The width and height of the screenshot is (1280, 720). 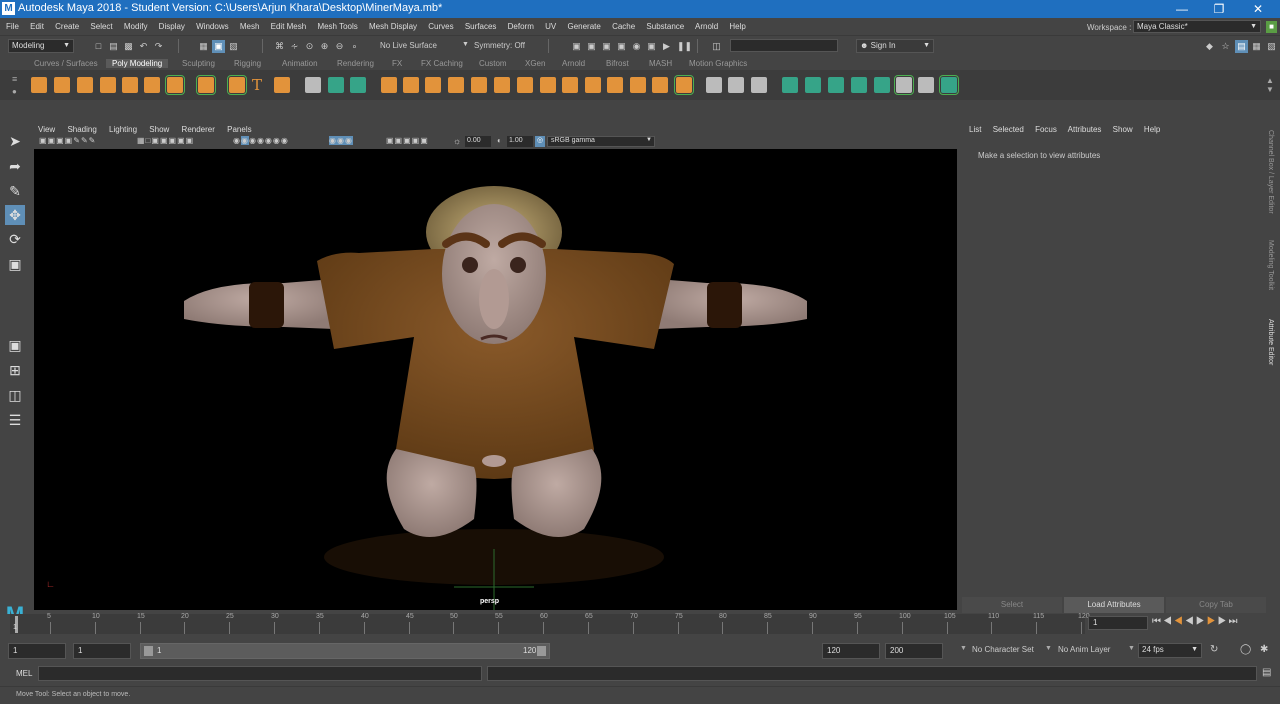 What do you see at coordinates (975, 129) in the screenshot?
I see `attr-menu-list: List` at bounding box center [975, 129].